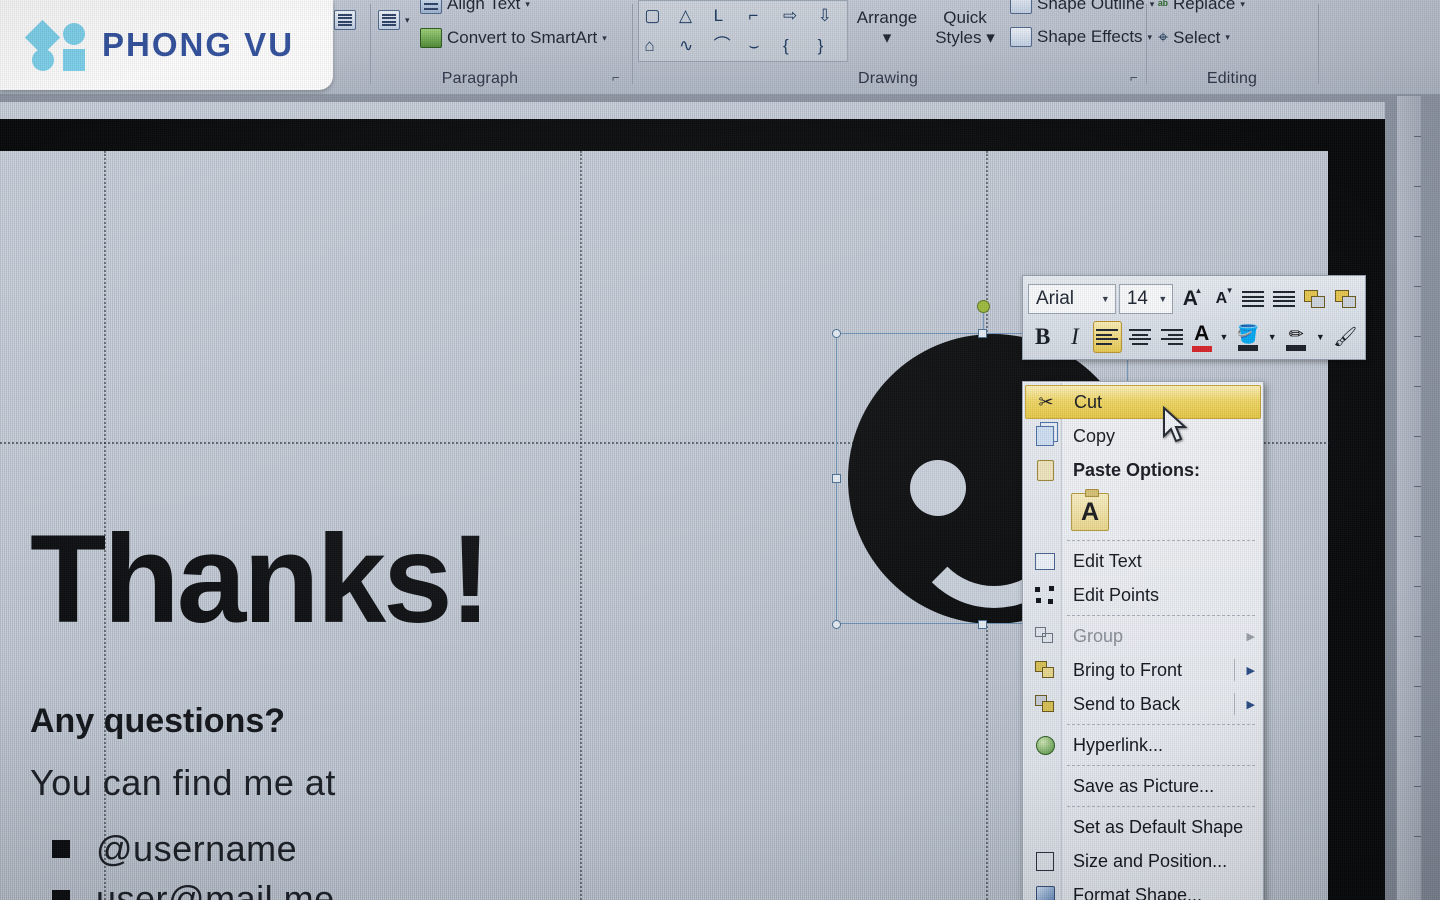 The width and height of the screenshot is (1440, 900). Describe the element at coordinates (260, 579) in the screenshot. I see `slide-title: Thanks!` at that location.